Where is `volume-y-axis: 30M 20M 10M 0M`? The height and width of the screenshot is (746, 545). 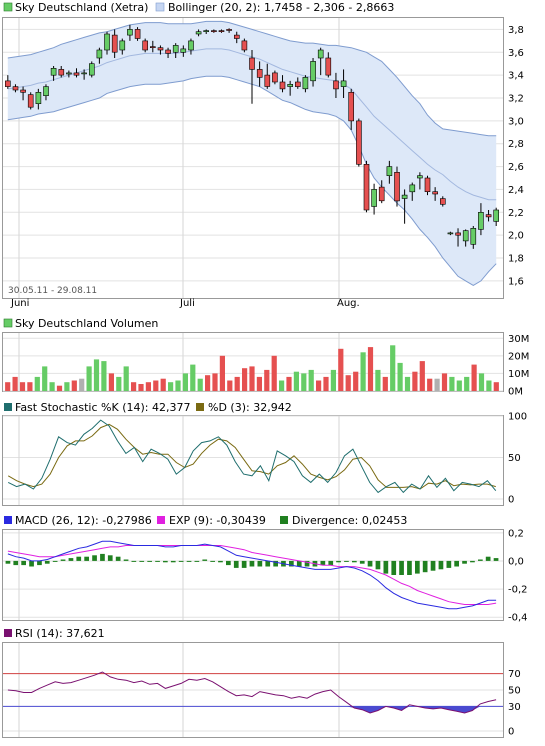
volume-y-axis: 30M 20M 10M 0M is located at coordinates (518, 366).